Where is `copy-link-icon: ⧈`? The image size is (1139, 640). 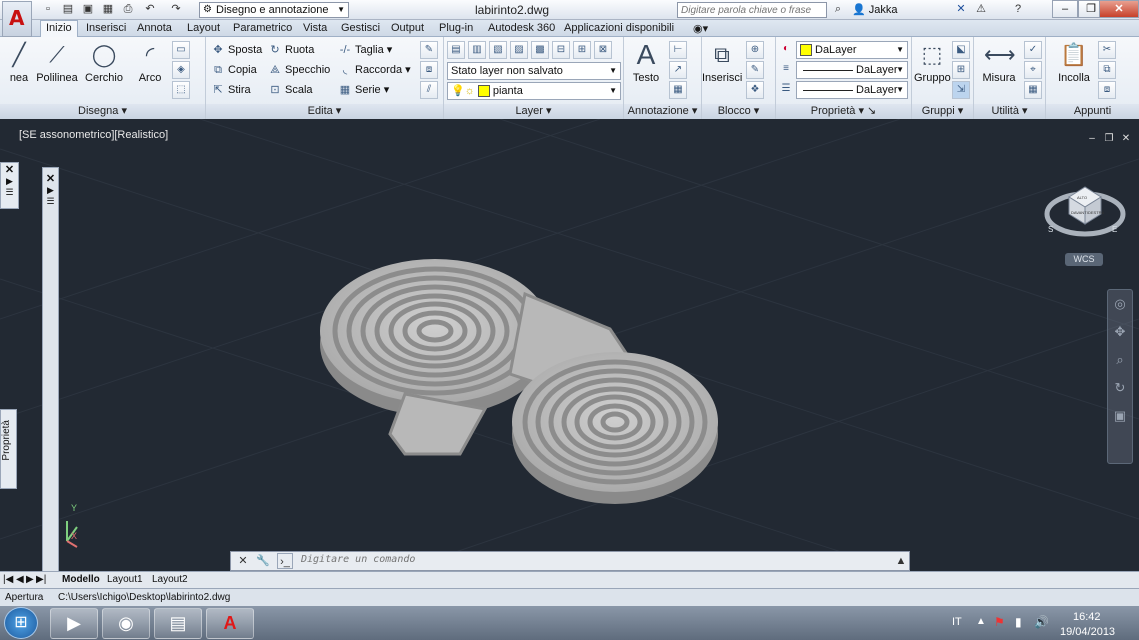
copy-link-icon: ⧈ is located at coordinates (1107, 90).